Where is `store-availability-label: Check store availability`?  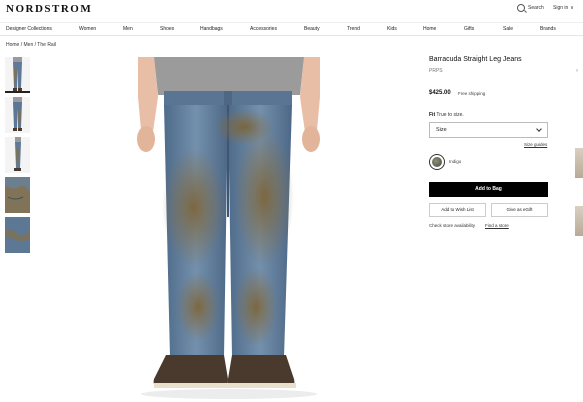
store-availability-label: Check store availability is located at coordinates (452, 225).